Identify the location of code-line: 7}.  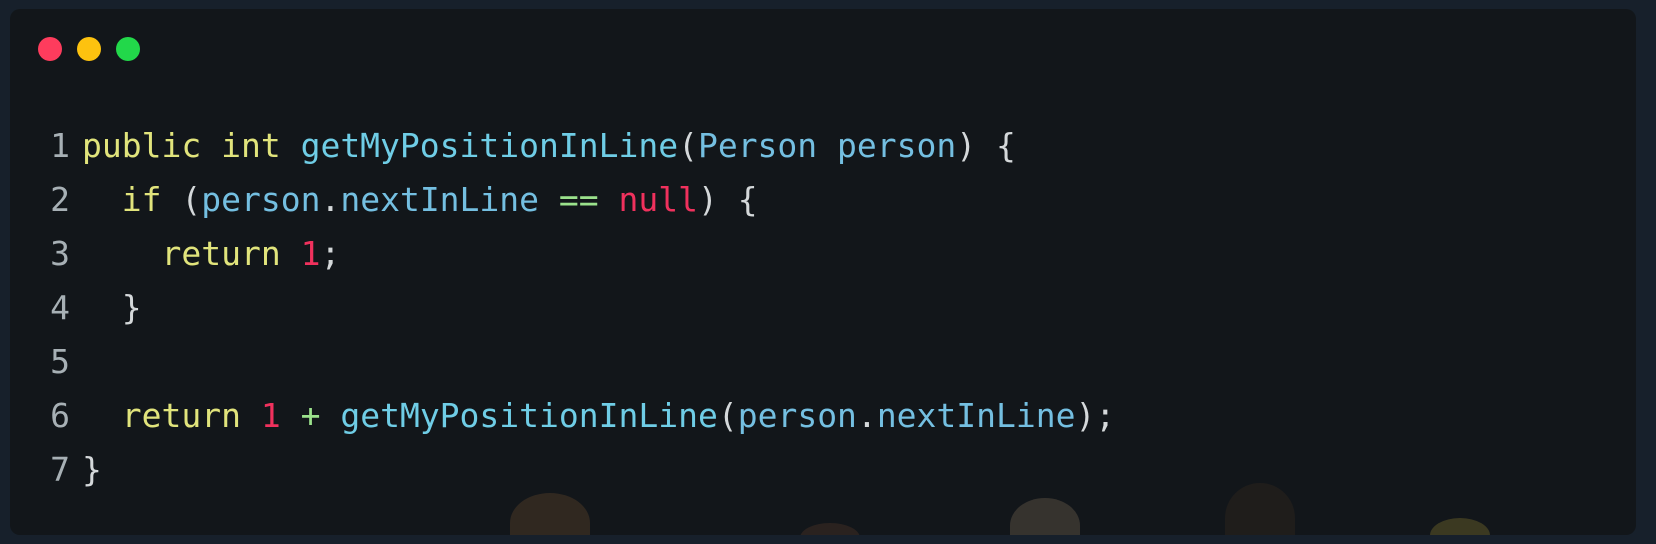
(562, 470).